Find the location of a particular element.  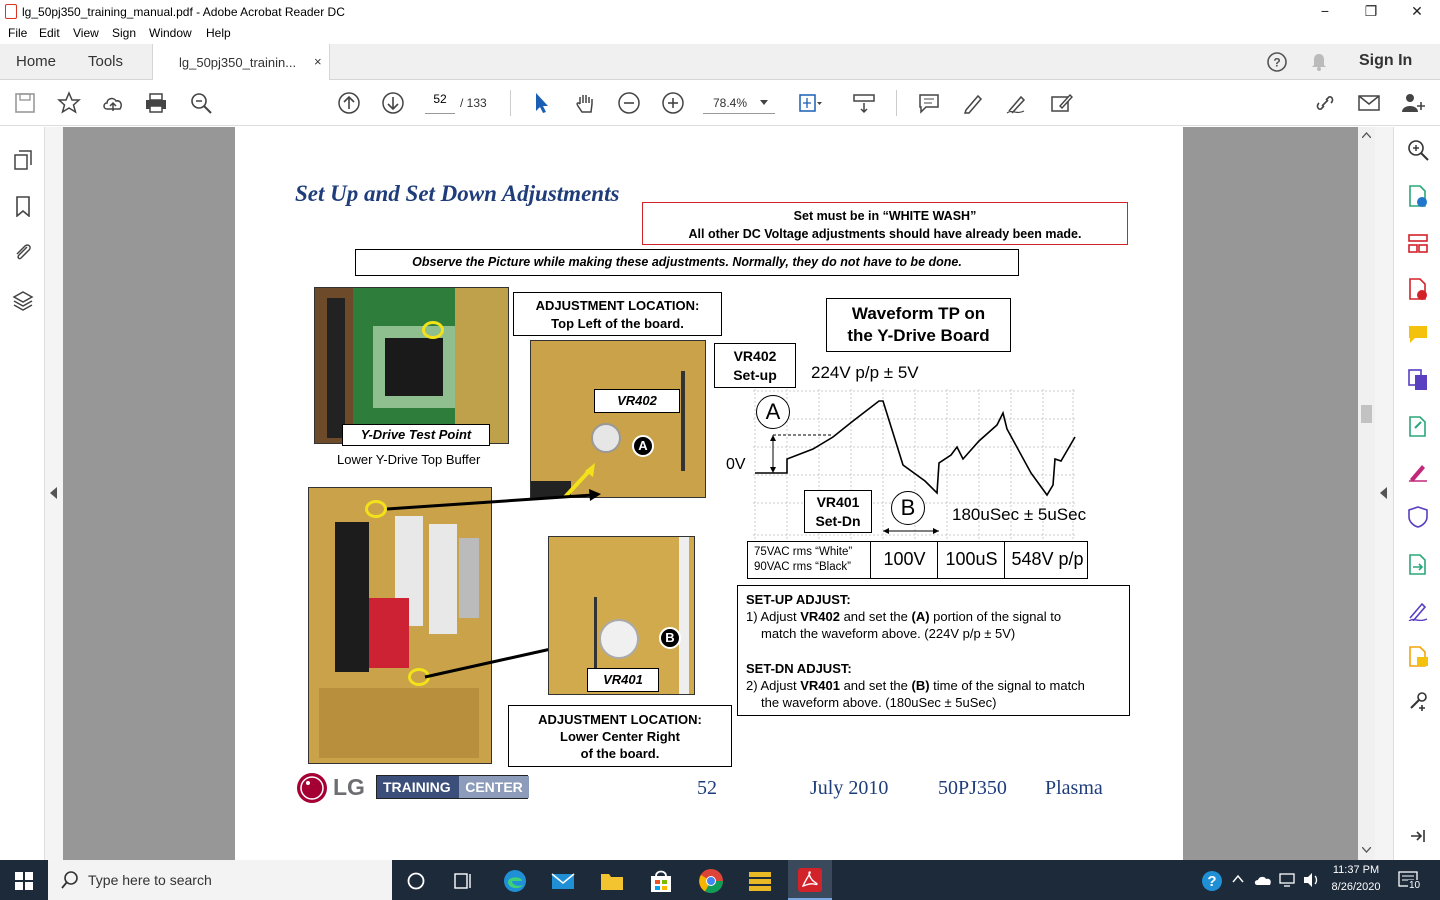

taskbar-time: 11:37 PM is located at coordinates (1356, 870).